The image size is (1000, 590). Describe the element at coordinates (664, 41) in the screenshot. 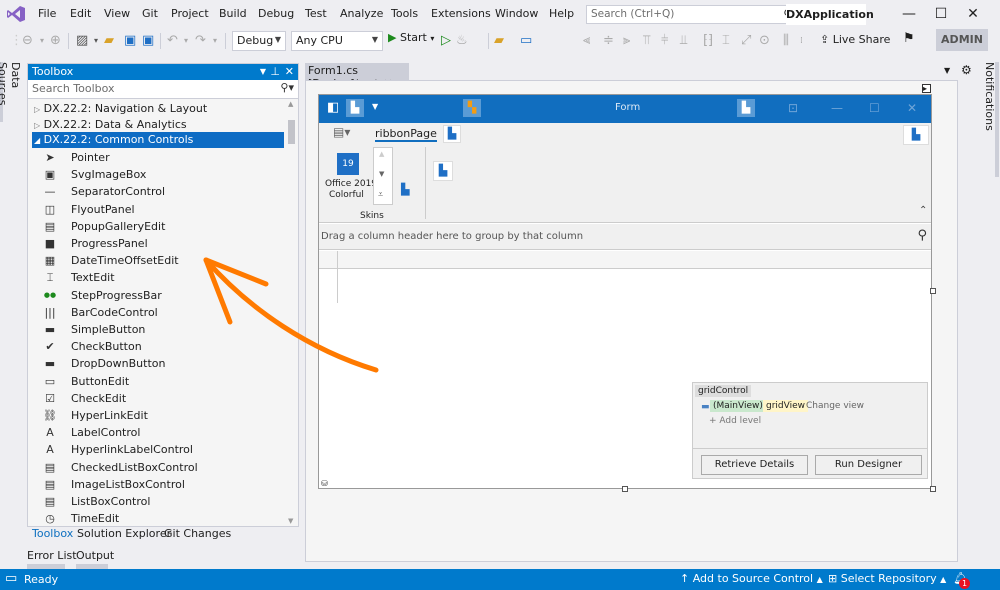

I see `align-middles-icon: ⫩` at that location.